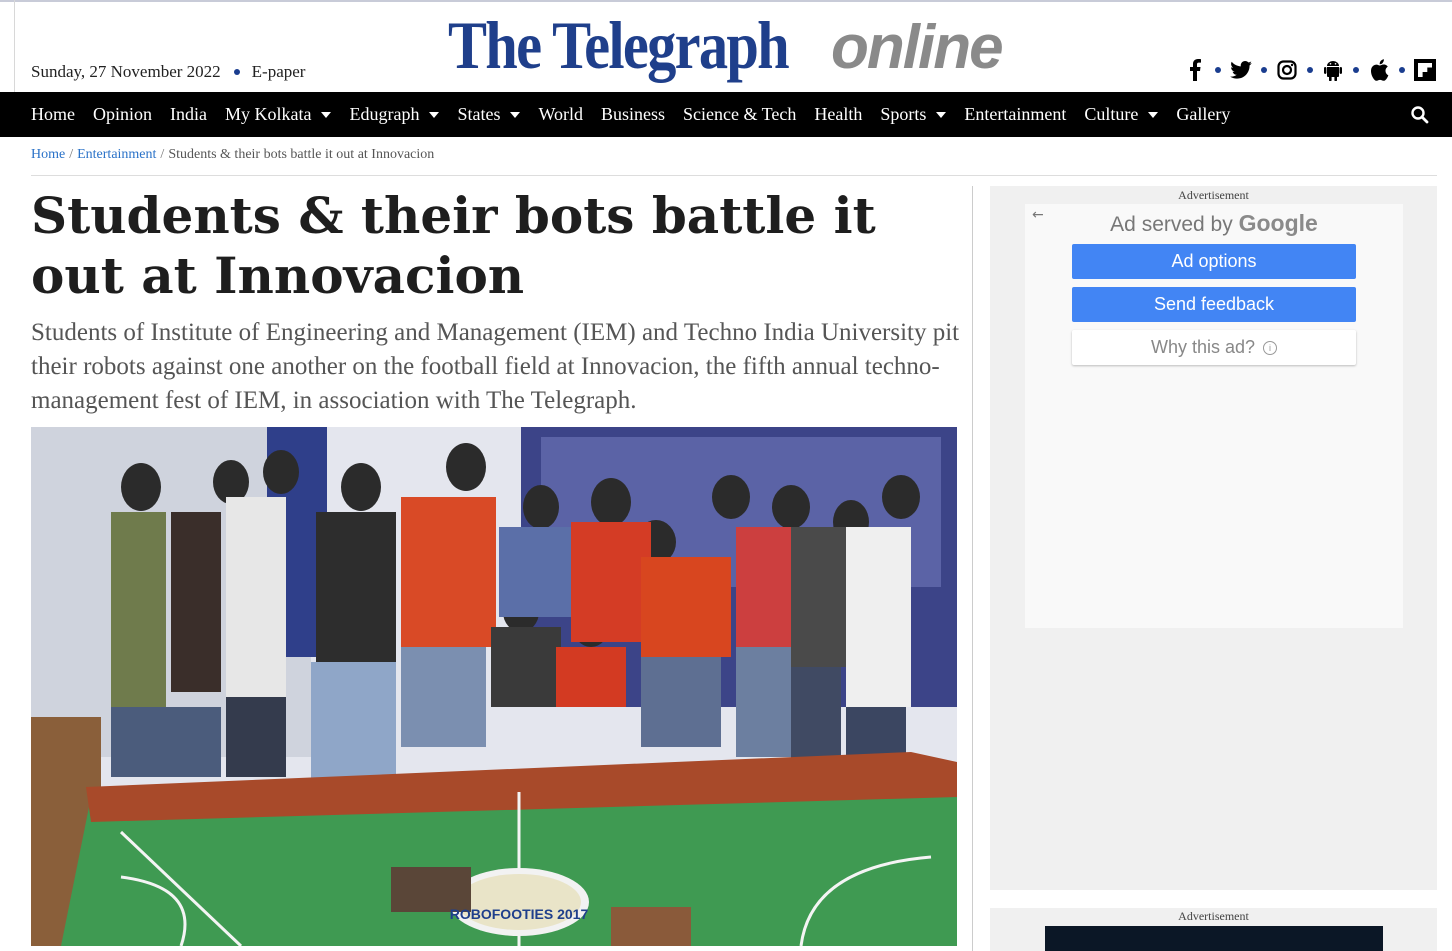 This screenshot has width=1452, height=951. I want to click on left-border, so click(14, 46).